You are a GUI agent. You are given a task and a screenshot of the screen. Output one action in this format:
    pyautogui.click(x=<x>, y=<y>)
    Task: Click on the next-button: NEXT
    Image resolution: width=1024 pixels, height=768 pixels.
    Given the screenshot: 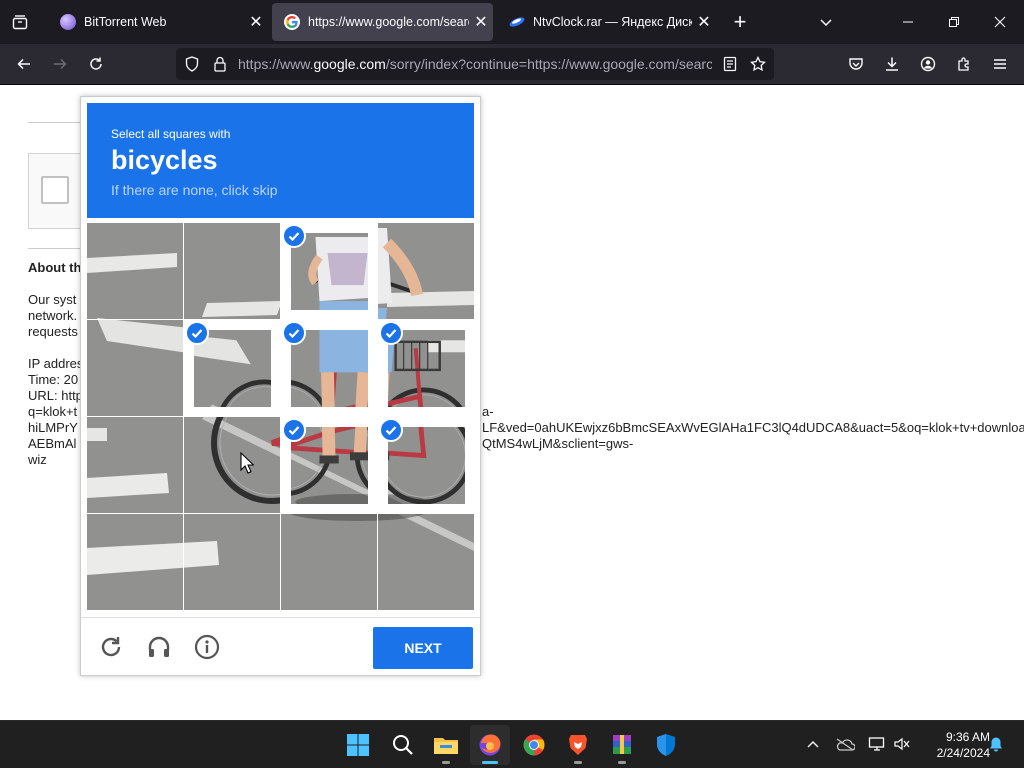 What is the action you would take?
    pyautogui.click(x=423, y=648)
    